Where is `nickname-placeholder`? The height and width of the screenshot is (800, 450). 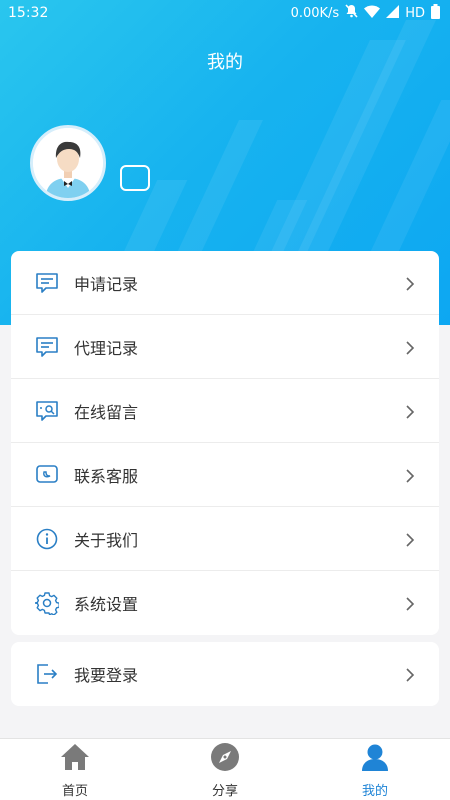 nickname-placeholder is located at coordinates (135, 178).